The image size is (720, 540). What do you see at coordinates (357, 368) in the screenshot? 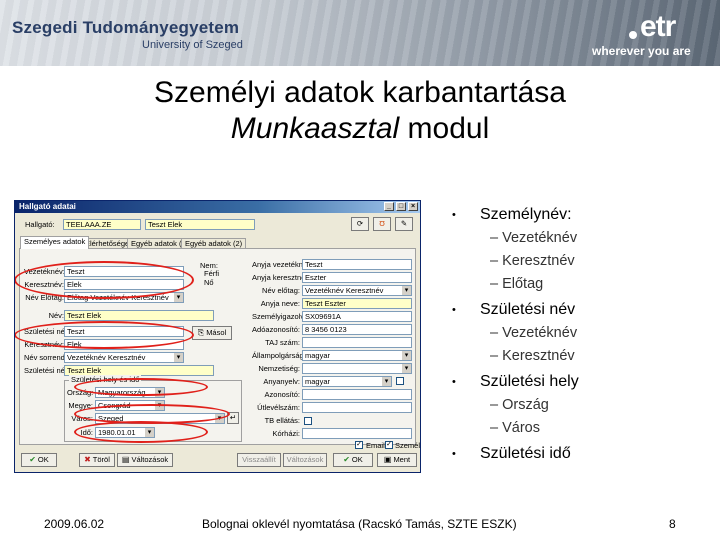
I see `nemzetiseg-select` at bounding box center [357, 368].